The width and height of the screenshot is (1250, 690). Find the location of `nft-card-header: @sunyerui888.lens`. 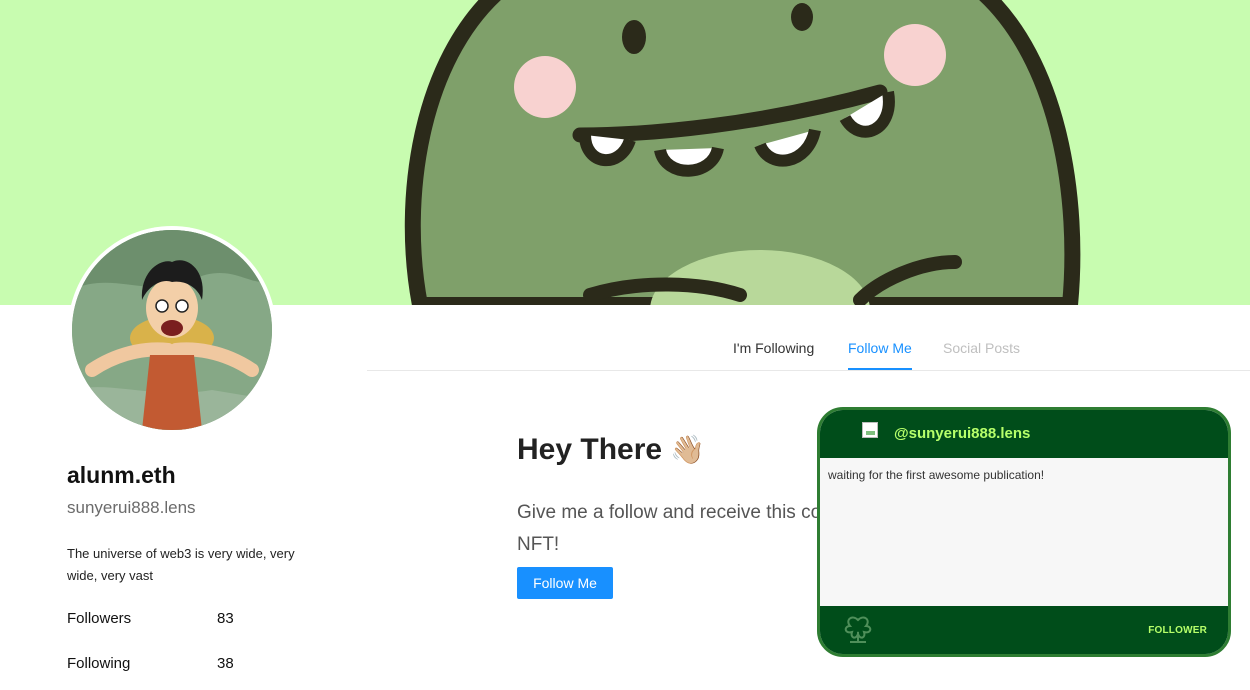

nft-card-header: @sunyerui888.lens is located at coordinates (1024, 434).